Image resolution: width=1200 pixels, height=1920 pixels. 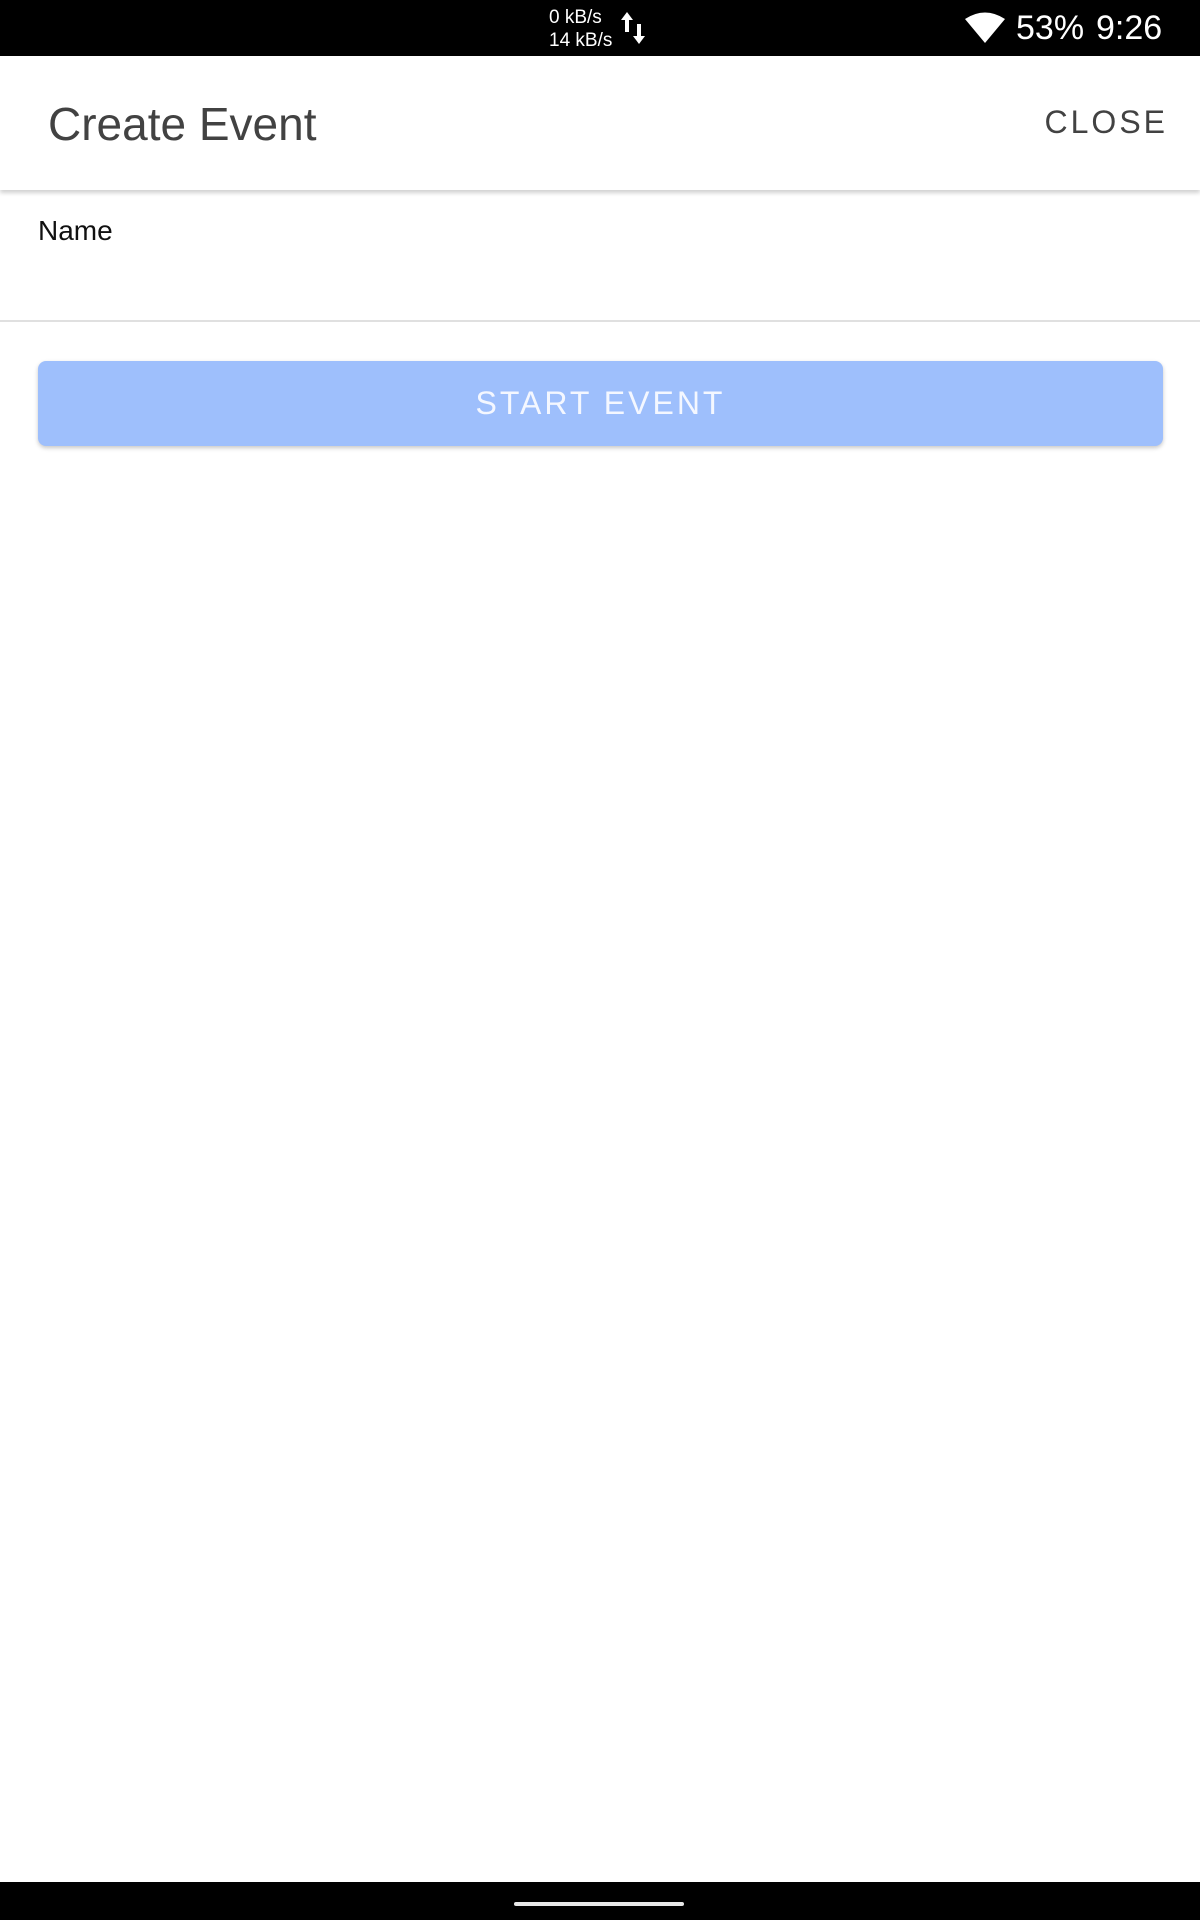 I want to click on status-bar: 0 kB/s 14 kB/s 53% 9:26, so click(x=600, y=28).